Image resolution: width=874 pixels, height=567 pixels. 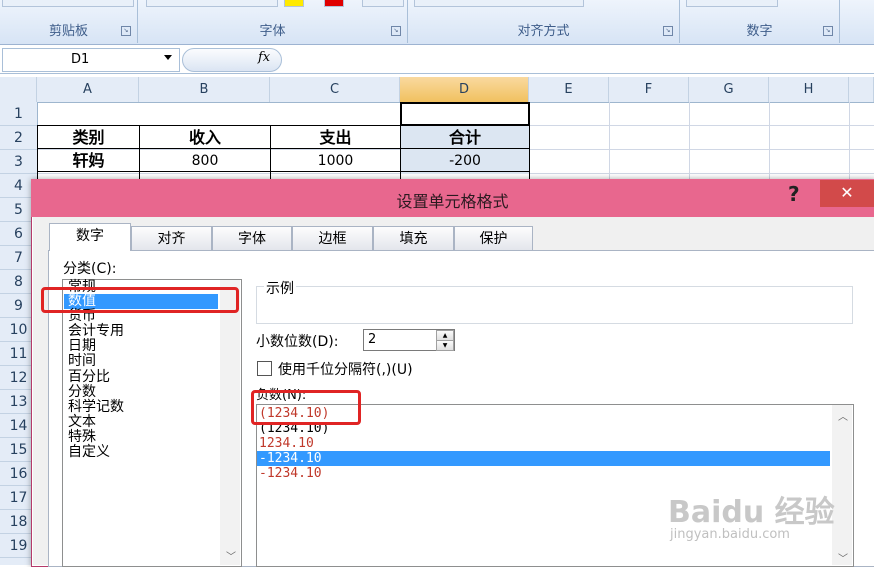 I want to click on number-format-dropdown, so click(x=732, y=3).